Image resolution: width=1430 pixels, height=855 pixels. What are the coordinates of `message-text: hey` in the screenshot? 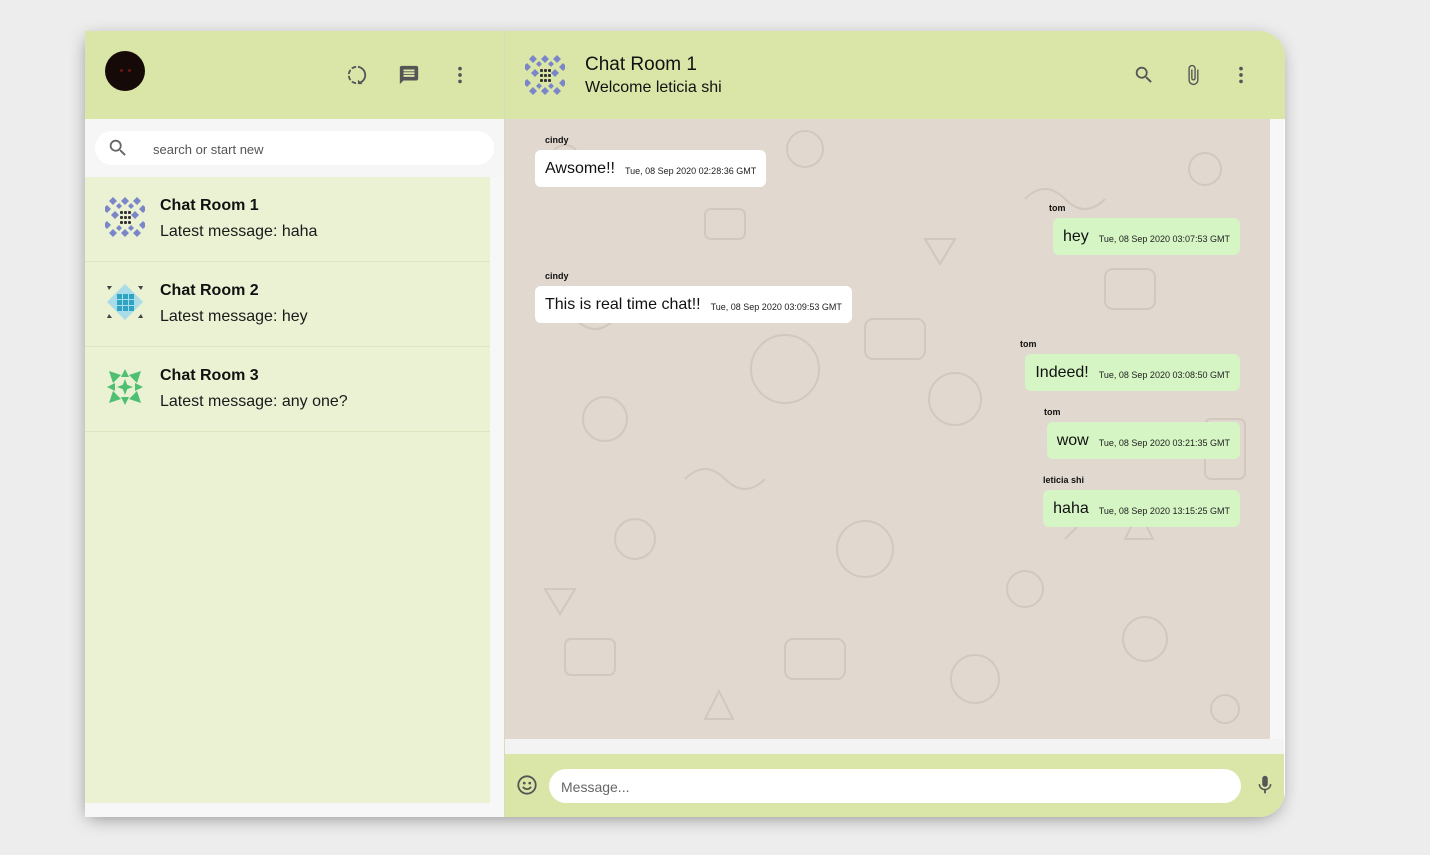 It's located at (1075, 236).